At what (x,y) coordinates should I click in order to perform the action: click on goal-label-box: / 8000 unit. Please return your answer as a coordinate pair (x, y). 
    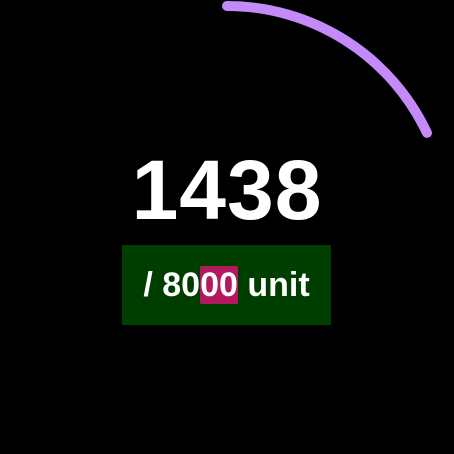
    Looking at the image, I should click on (226, 285).